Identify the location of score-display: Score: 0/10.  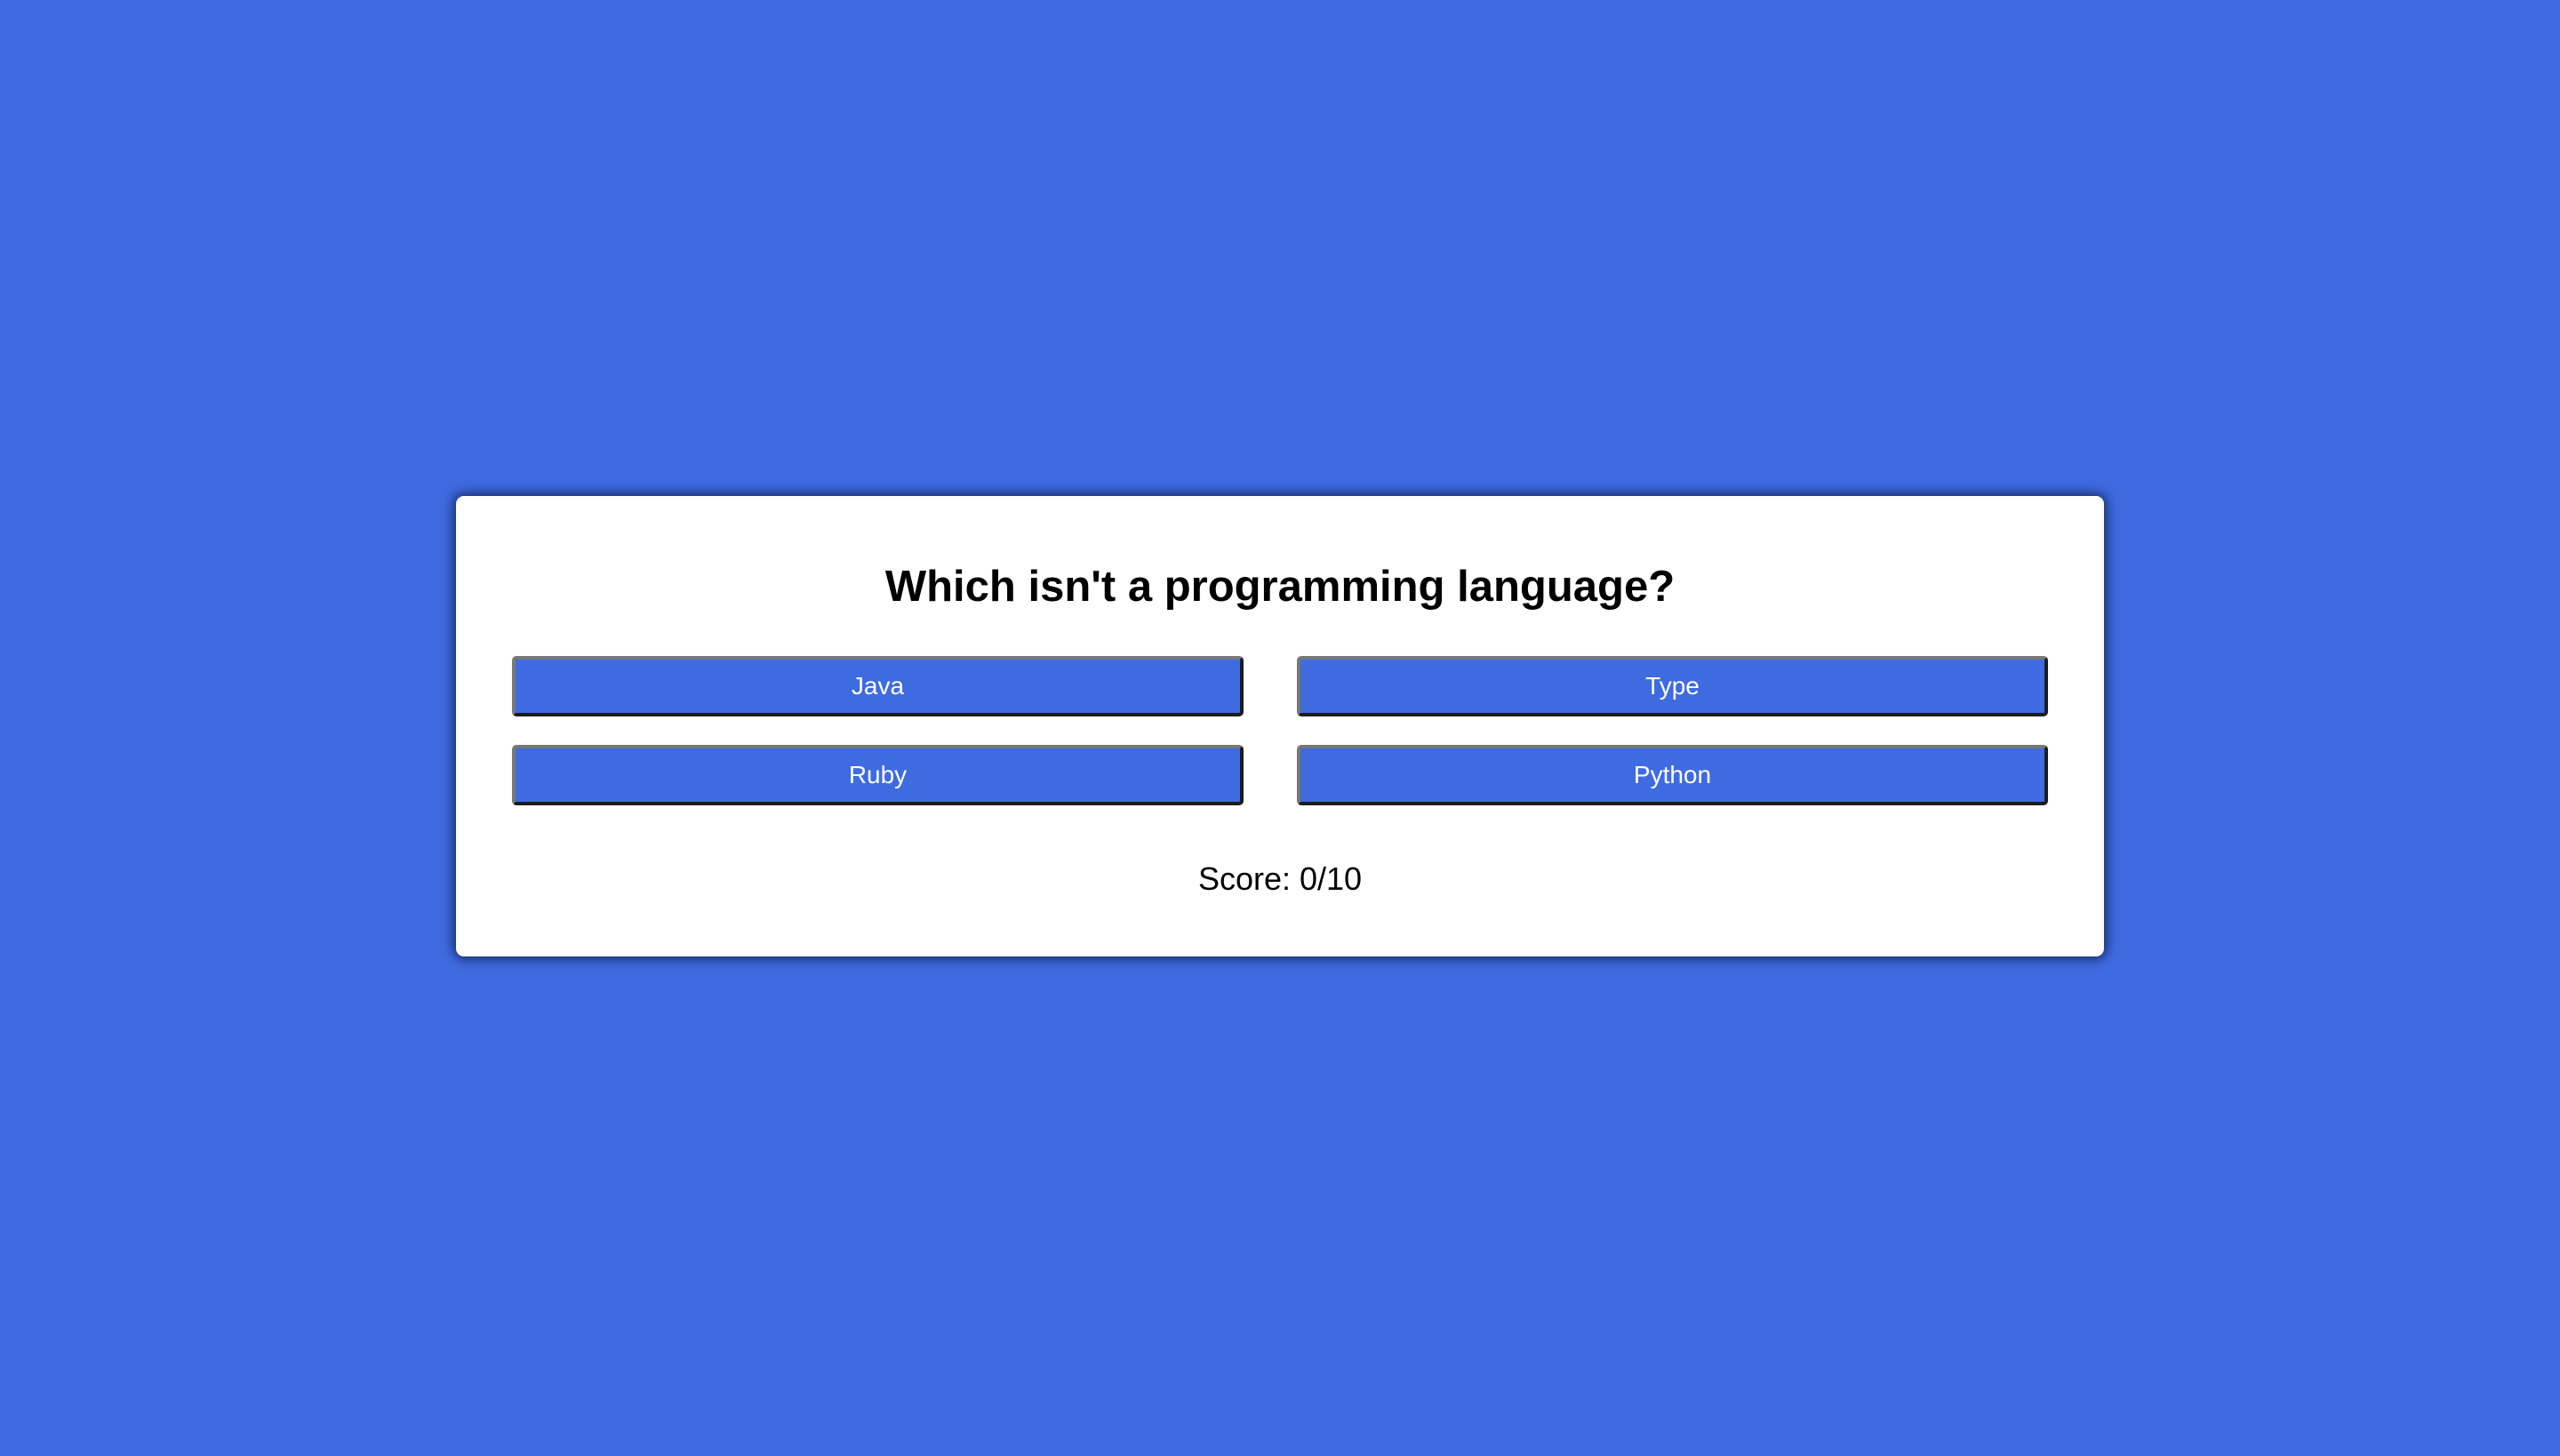
(1280, 878).